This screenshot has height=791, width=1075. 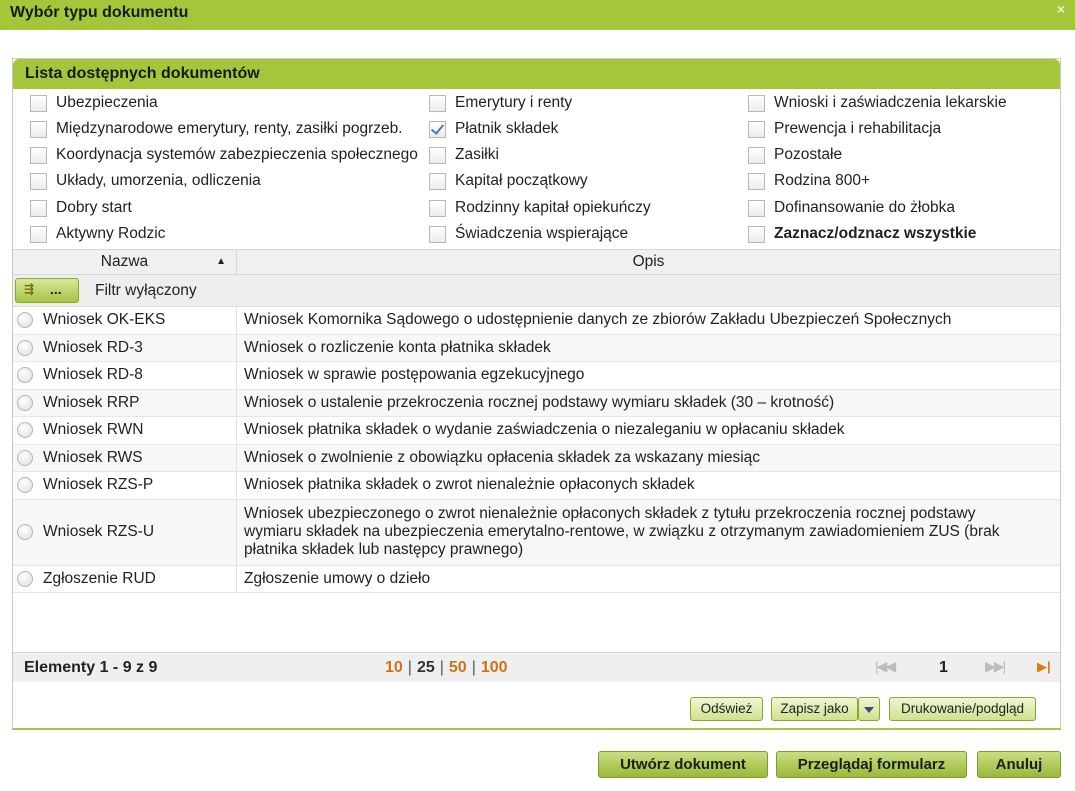 I want to click on row-name: Wniosek OK-EKS, so click(x=140, y=320).